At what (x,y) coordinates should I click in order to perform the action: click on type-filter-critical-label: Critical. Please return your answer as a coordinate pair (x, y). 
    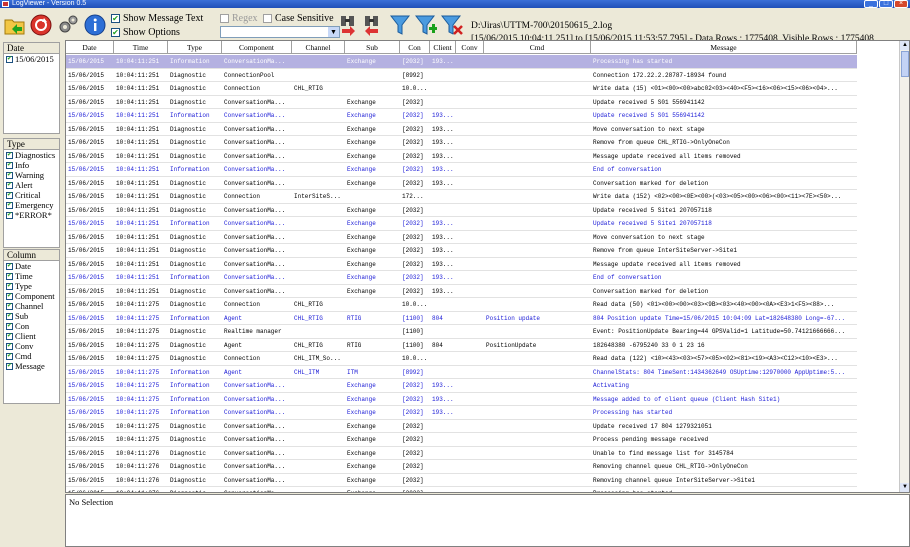
    Looking at the image, I should click on (28, 195).